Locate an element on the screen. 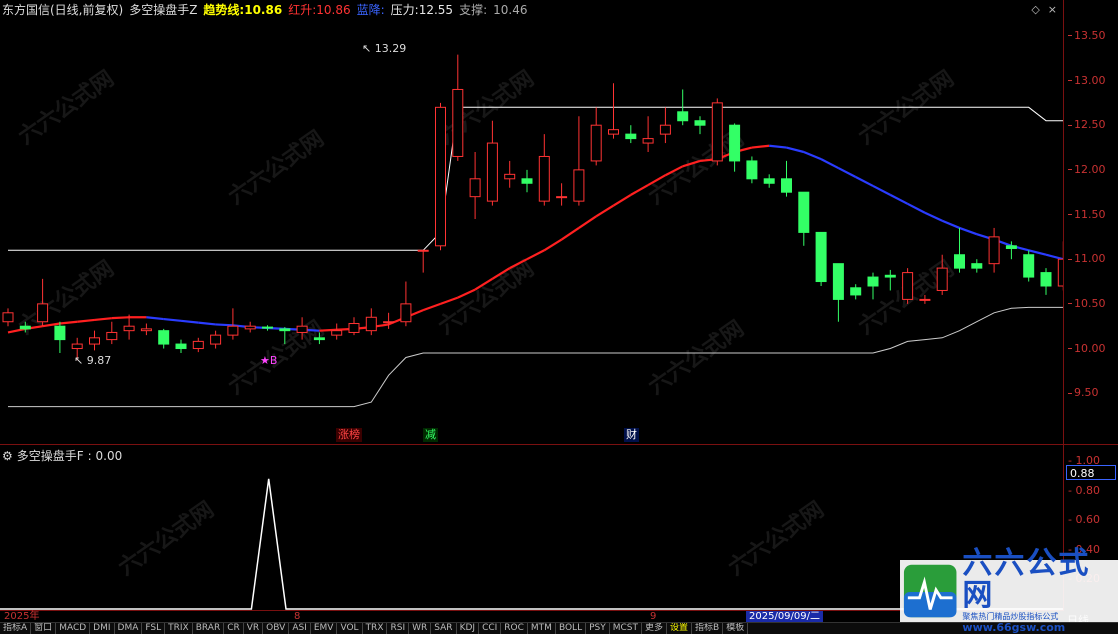 The image size is (1118, 634). indicator-name: 多空操盘手Z is located at coordinates (163, 10).